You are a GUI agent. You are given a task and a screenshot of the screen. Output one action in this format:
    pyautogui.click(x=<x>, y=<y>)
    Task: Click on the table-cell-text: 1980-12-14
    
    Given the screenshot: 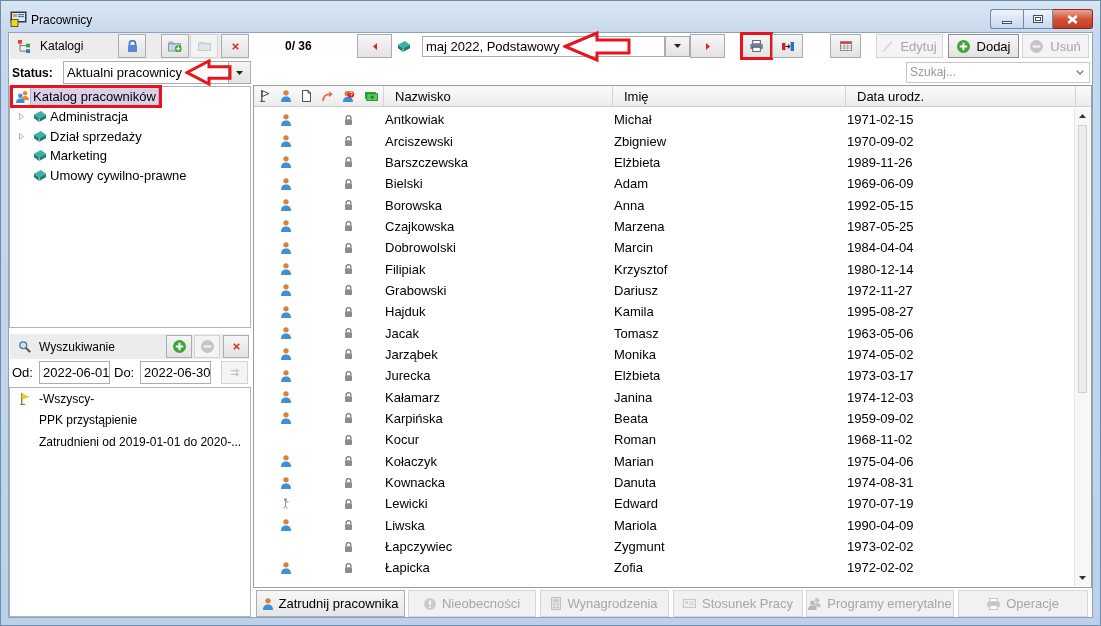 What is the action you would take?
    pyautogui.click(x=880, y=269)
    